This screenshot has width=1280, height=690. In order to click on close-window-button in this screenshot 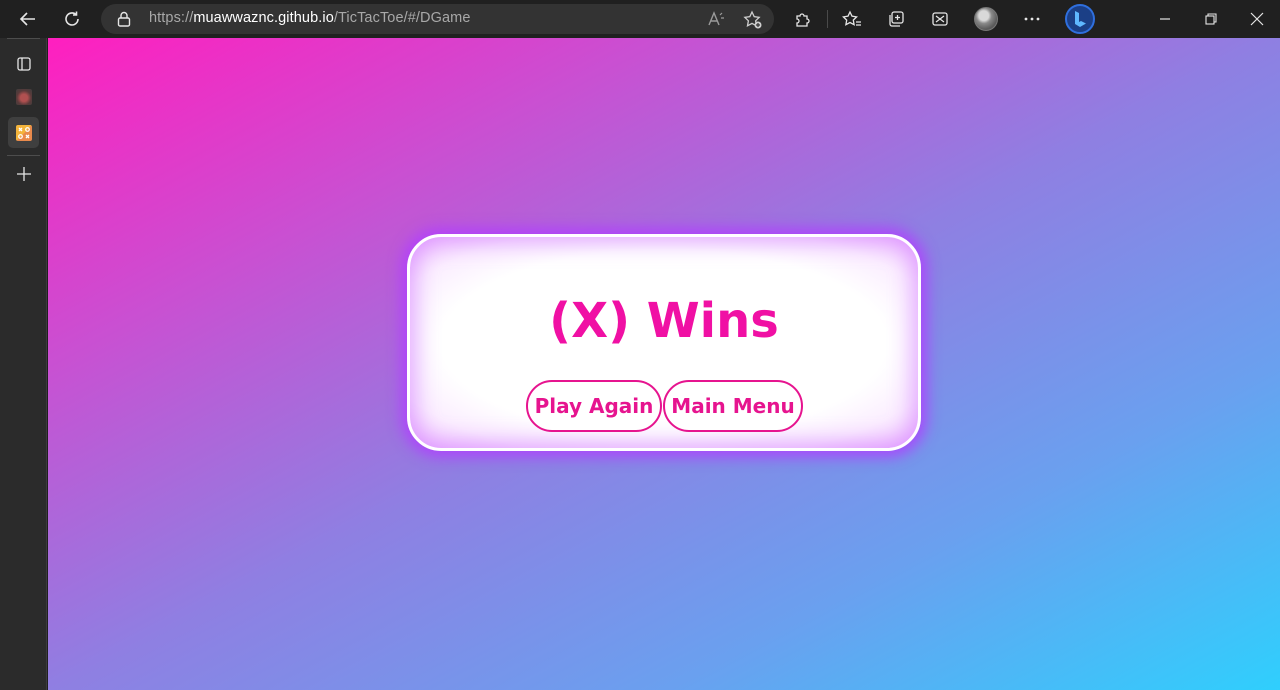, I will do `click(1257, 19)`.